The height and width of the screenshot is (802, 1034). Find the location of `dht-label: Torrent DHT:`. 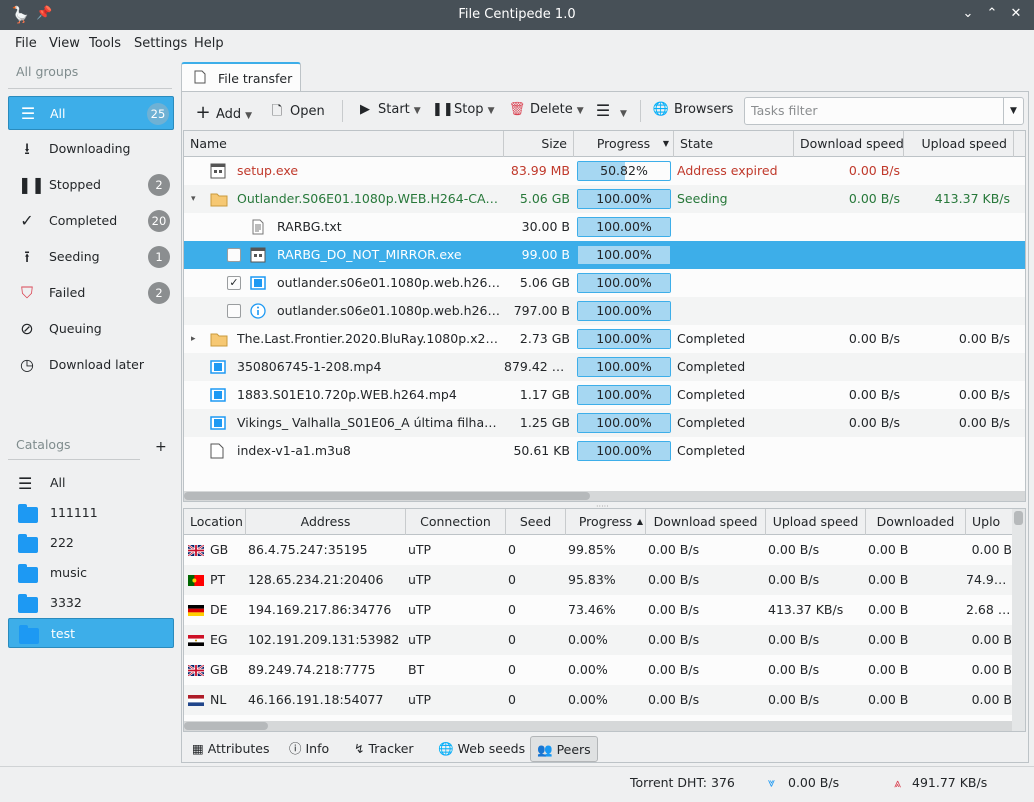

dht-label: Torrent DHT: is located at coordinates (668, 782).